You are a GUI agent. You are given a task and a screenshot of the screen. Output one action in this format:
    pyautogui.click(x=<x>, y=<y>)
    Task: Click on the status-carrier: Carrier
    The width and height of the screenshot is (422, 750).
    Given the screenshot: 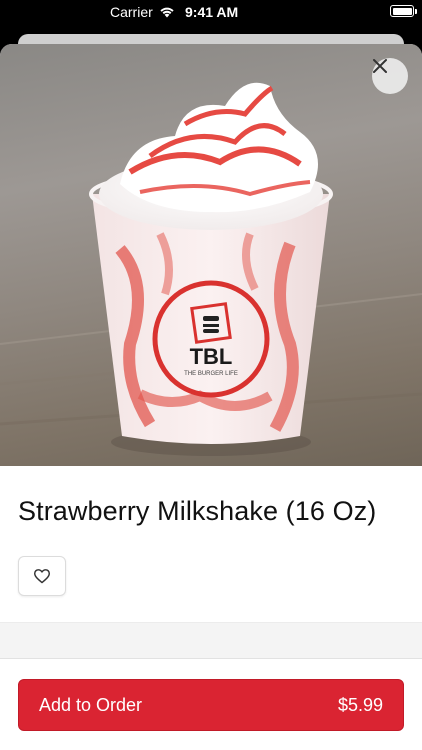 What is the action you would take?
    pyautogui.click(x=142, y=12)
    